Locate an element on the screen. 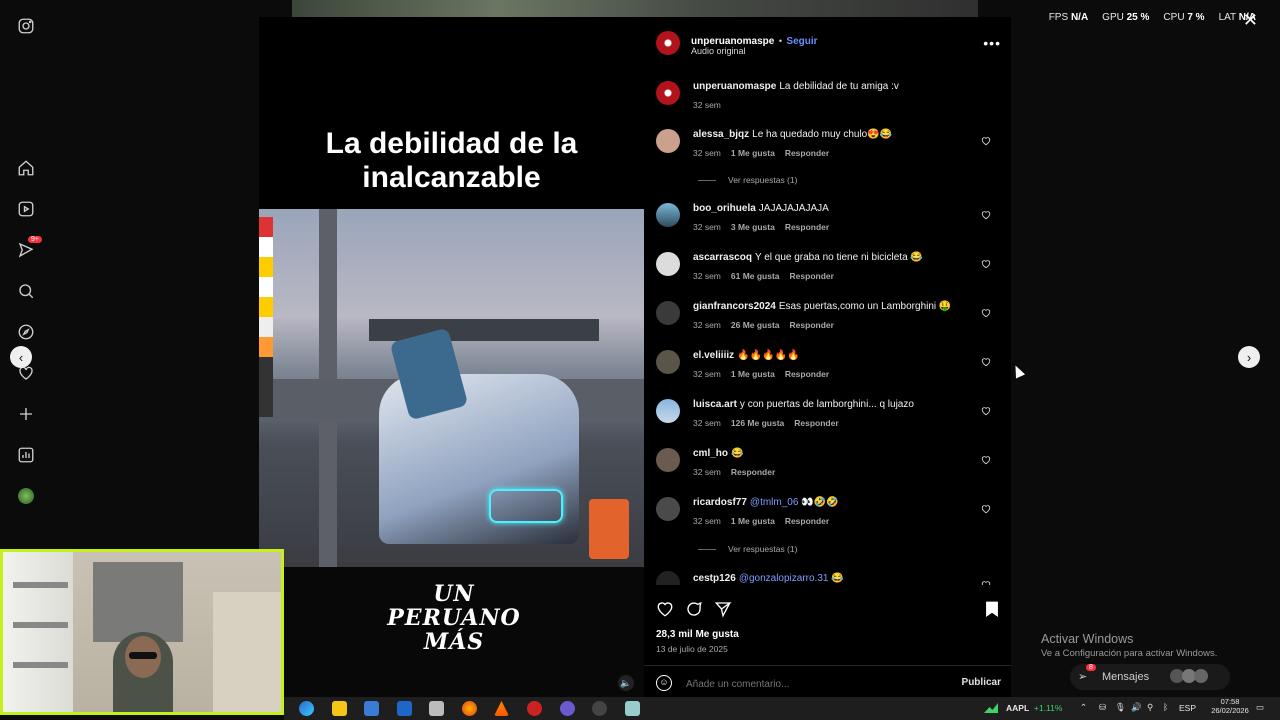  comment-likes: 26 Me gusta is located at coordinates (755, 325).